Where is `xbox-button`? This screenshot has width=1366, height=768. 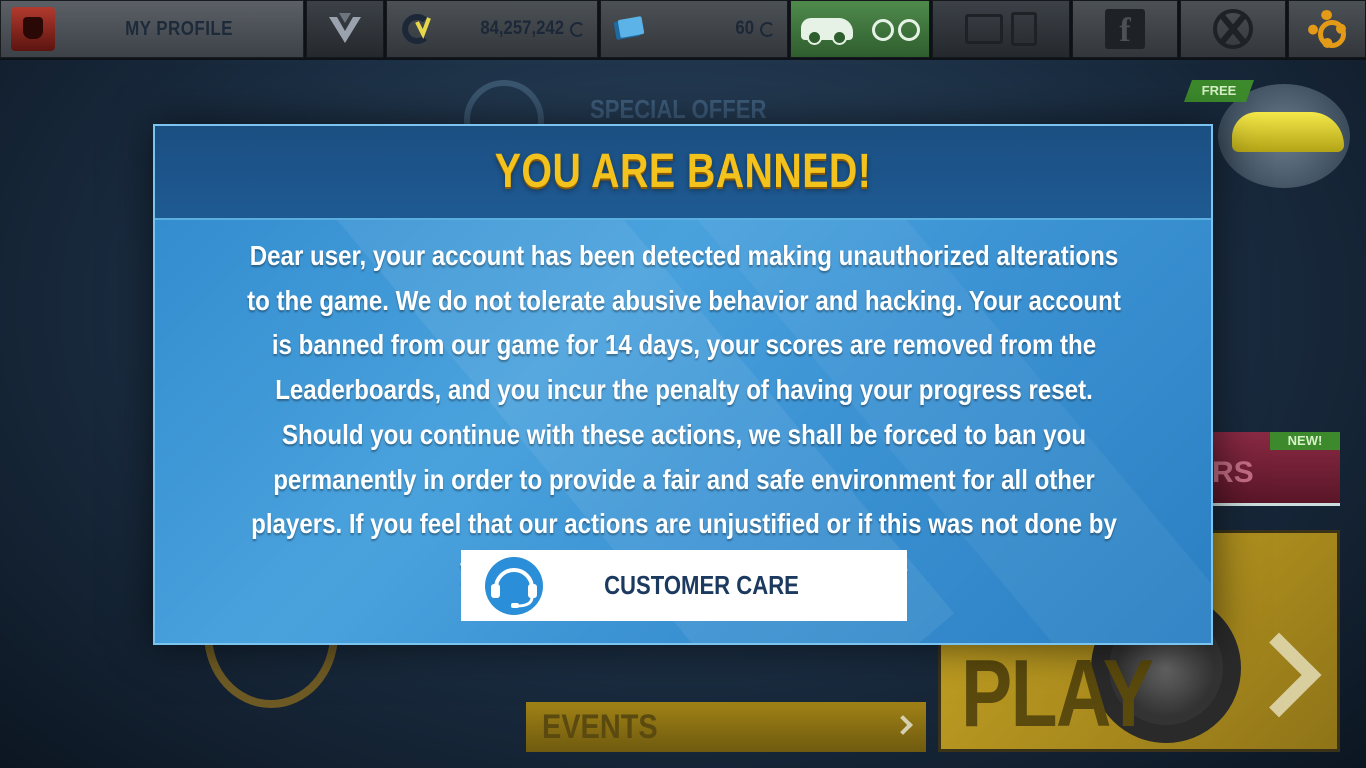
xbox-button is located at coordinates (1233, 29).